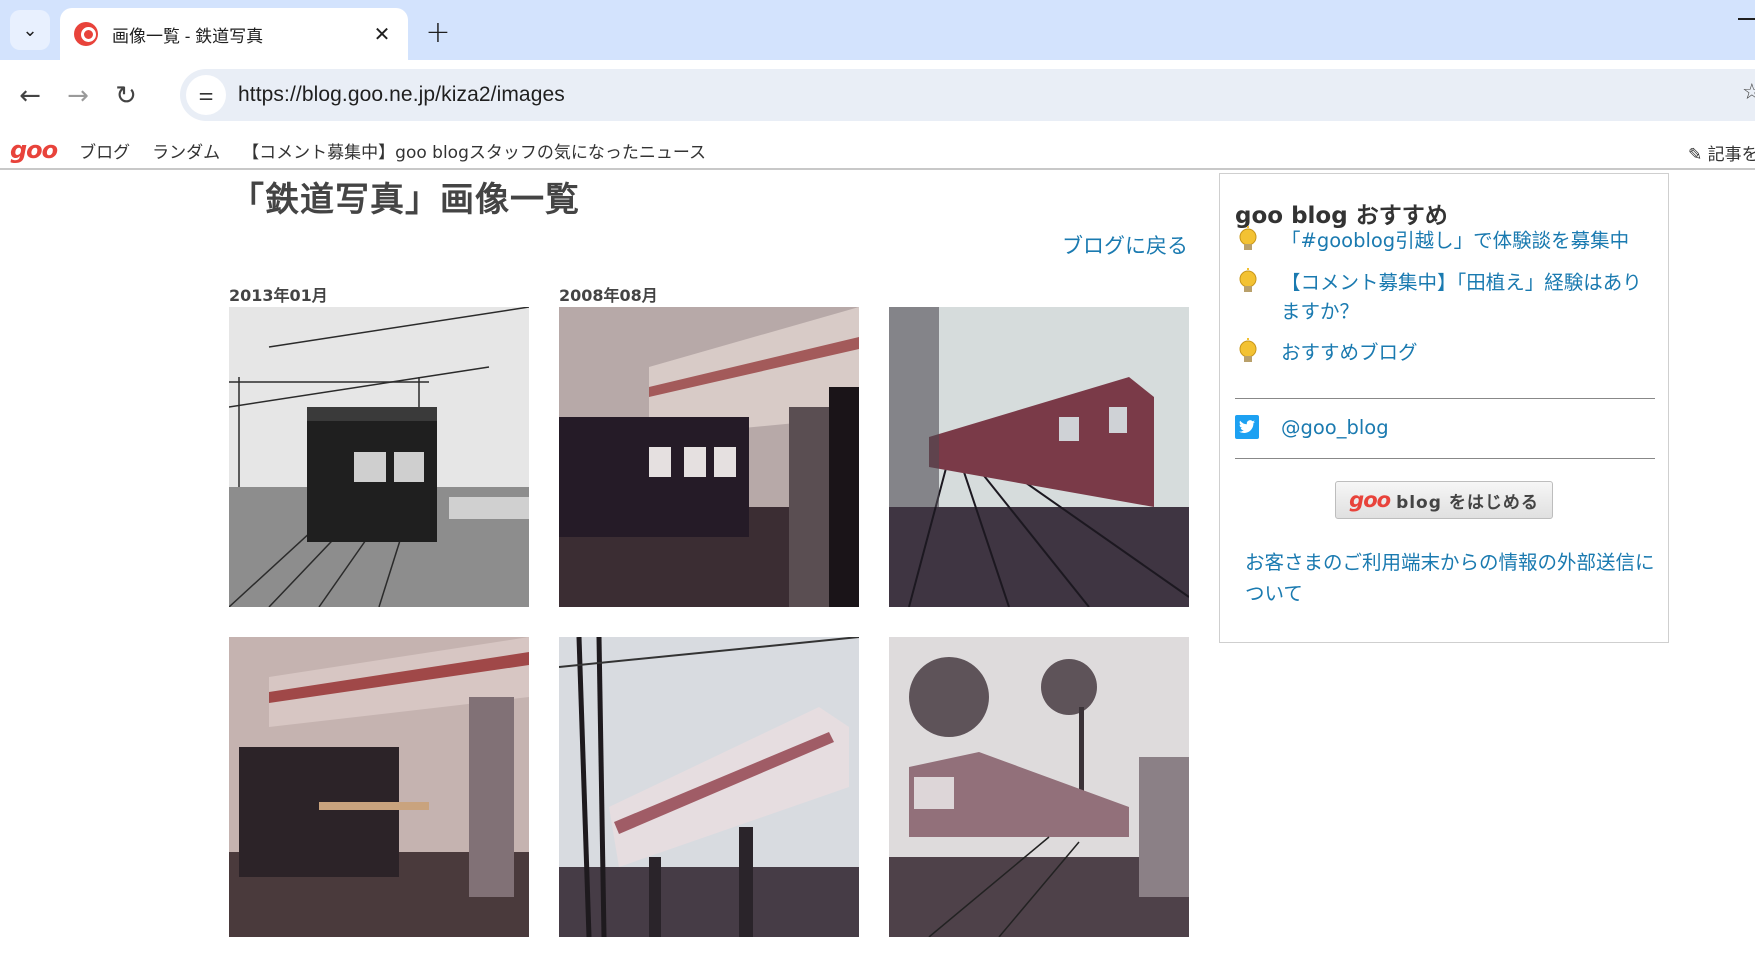 The image size is (1755, 967). I want to click on forward-button: →, so click(78, 96).